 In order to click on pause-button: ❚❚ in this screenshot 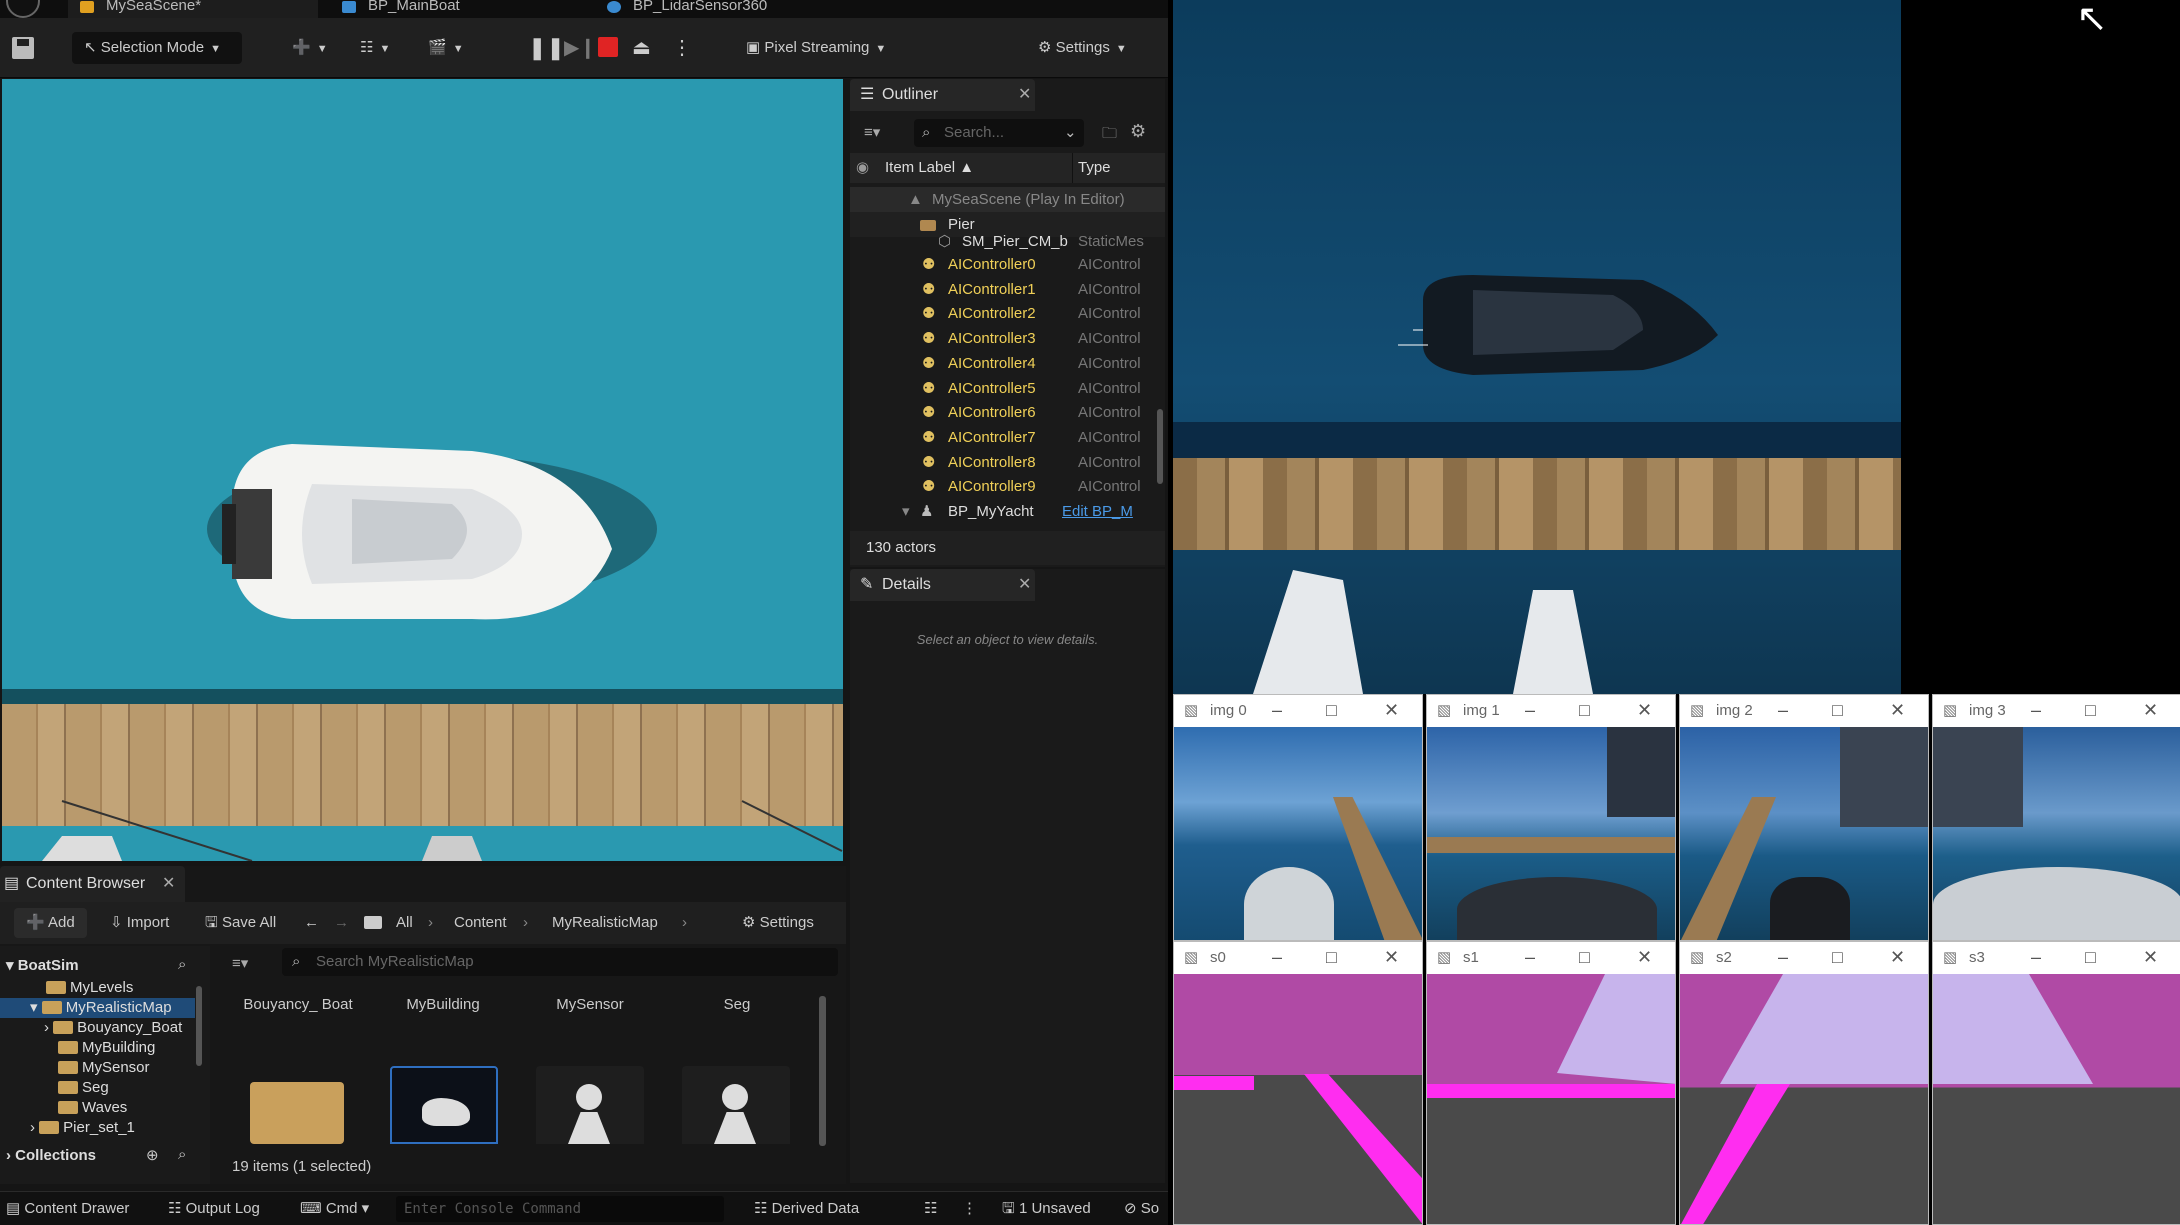, I will do `click(546, 48)`.